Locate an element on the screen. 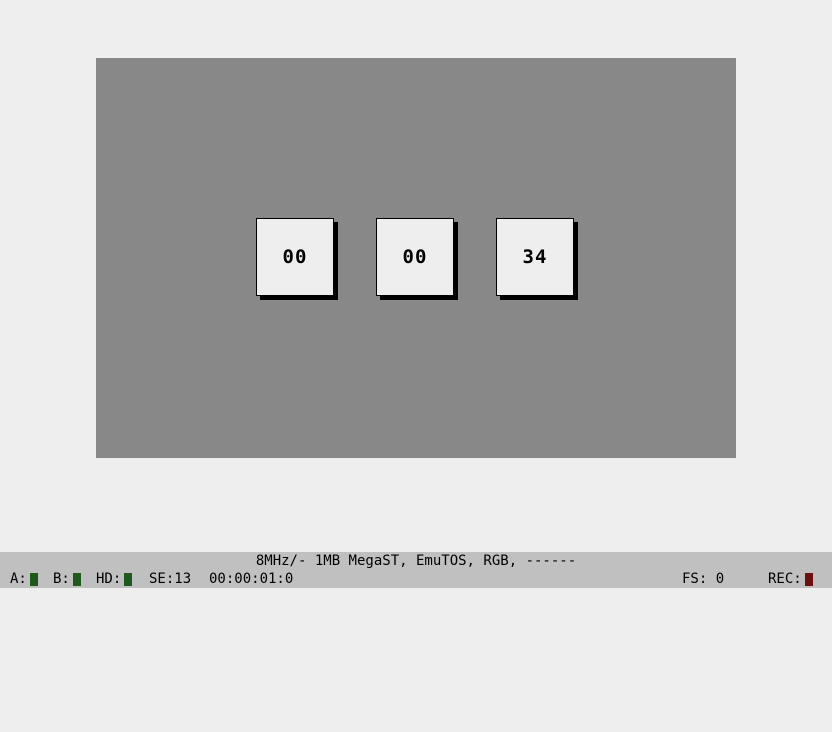 The width and height of the screenshot is (832, 732). drive-a-indicator: A: is located at coordinates (24, 579).